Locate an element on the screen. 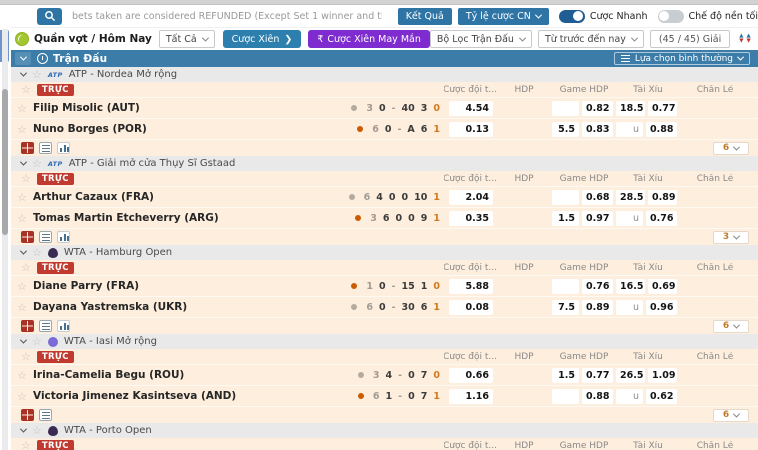 The height and width of the screenshot is (450, 758). column-header: Game HDP is located at coordinates (584, 89).